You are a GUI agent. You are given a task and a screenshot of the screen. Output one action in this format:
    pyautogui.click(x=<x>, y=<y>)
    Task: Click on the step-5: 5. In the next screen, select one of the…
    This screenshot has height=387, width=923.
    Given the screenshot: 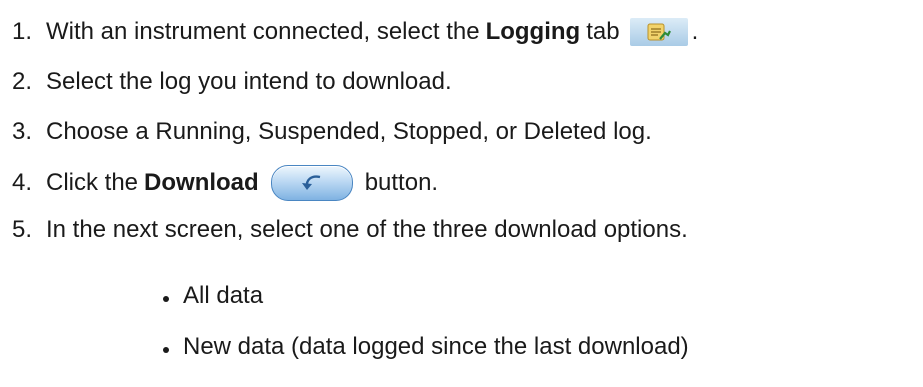 What is the action you would take?
    pyautogui.click(x=350, y=230)
    